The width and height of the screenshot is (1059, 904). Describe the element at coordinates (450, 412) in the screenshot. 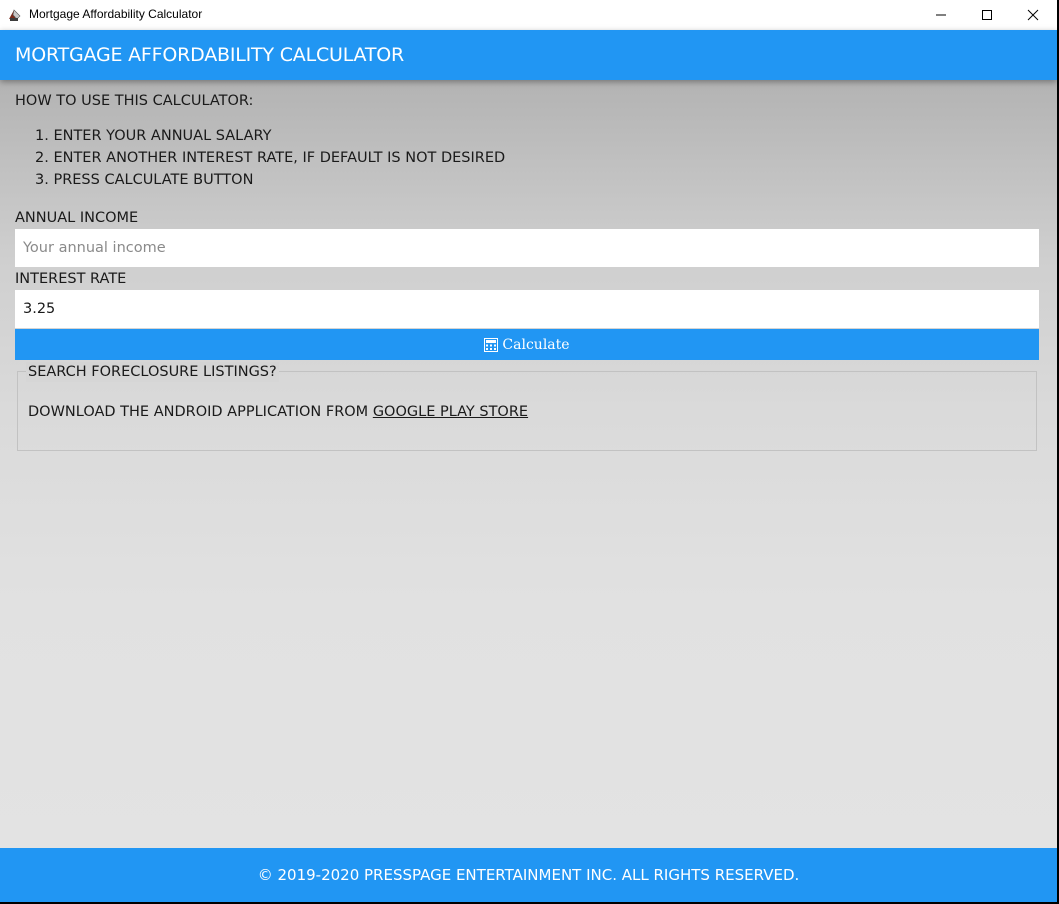

I see `google-play-link: GOOGLE PLAY STORE` at that location.